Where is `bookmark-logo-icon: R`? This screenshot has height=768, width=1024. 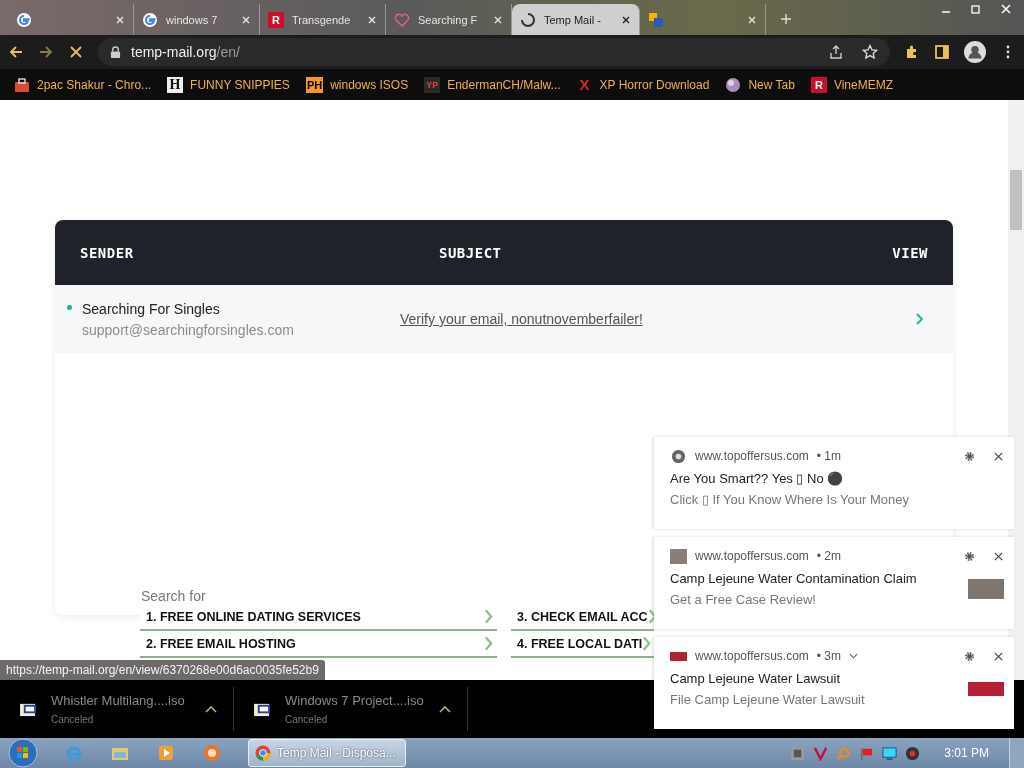 bookmark-logo-icon: R is located at coordinates (818, 84).